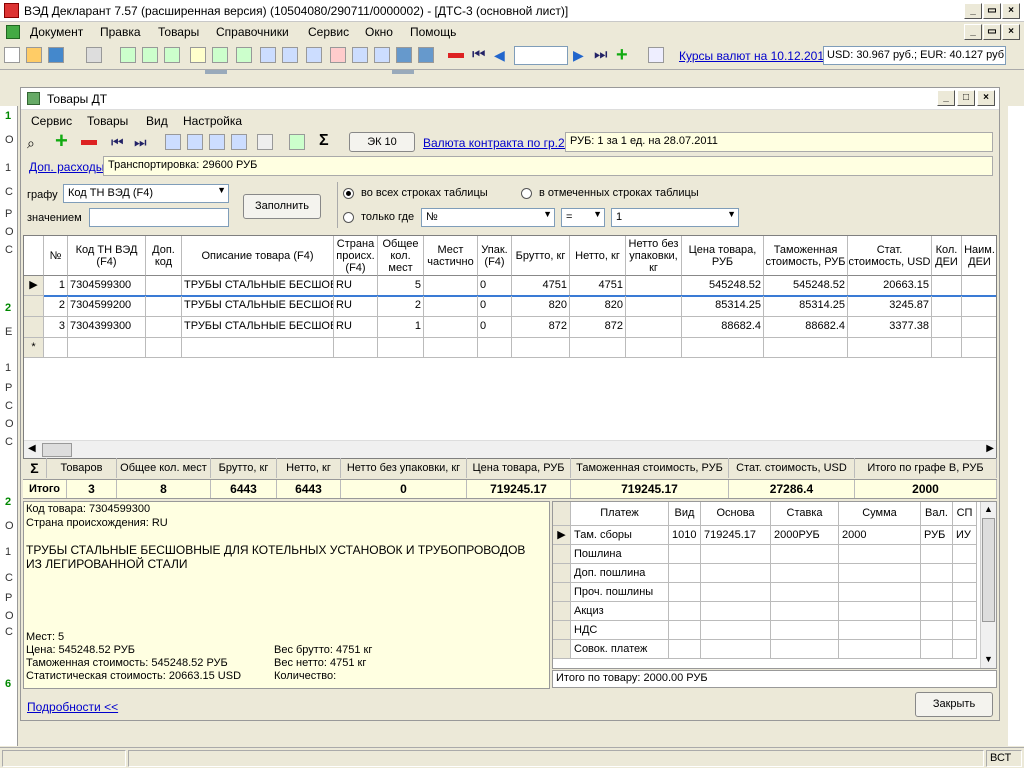  I want to click on details-link: Подробности <<, so click(72, 707).